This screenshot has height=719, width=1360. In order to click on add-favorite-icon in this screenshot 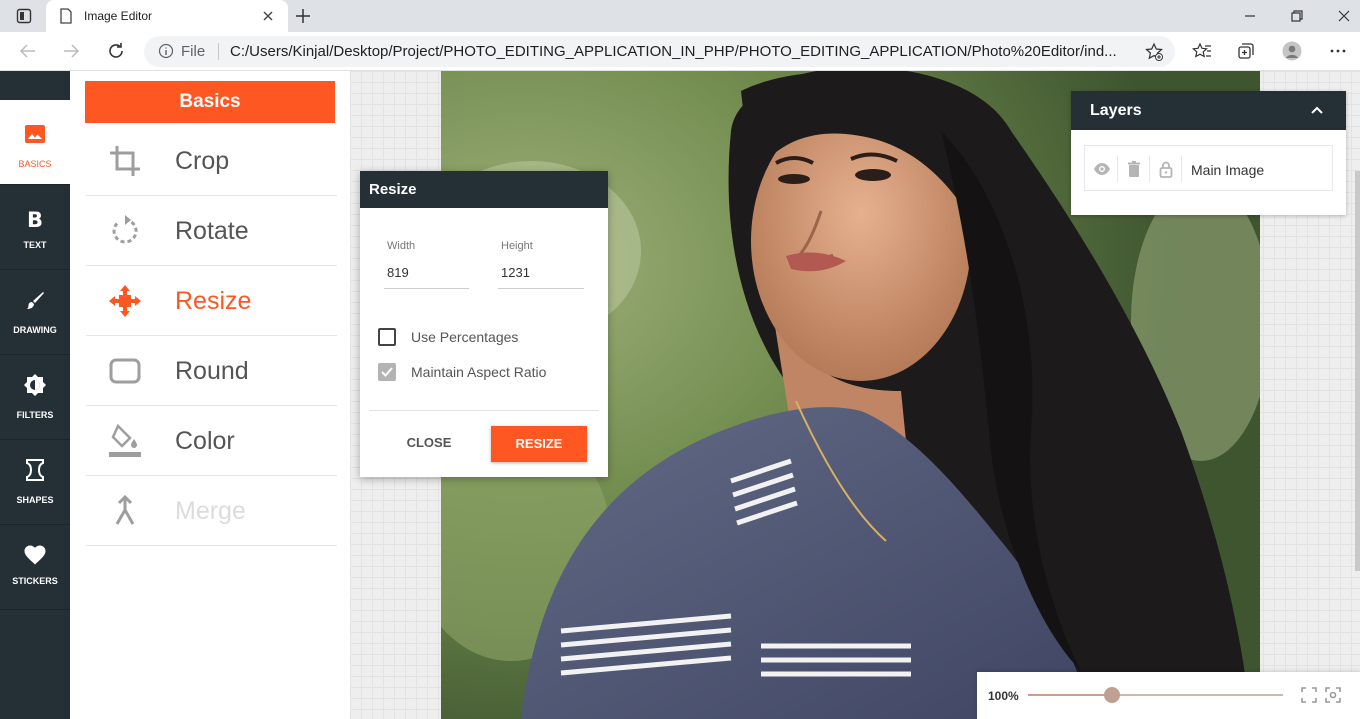, I will do `click(1154, 52)`.